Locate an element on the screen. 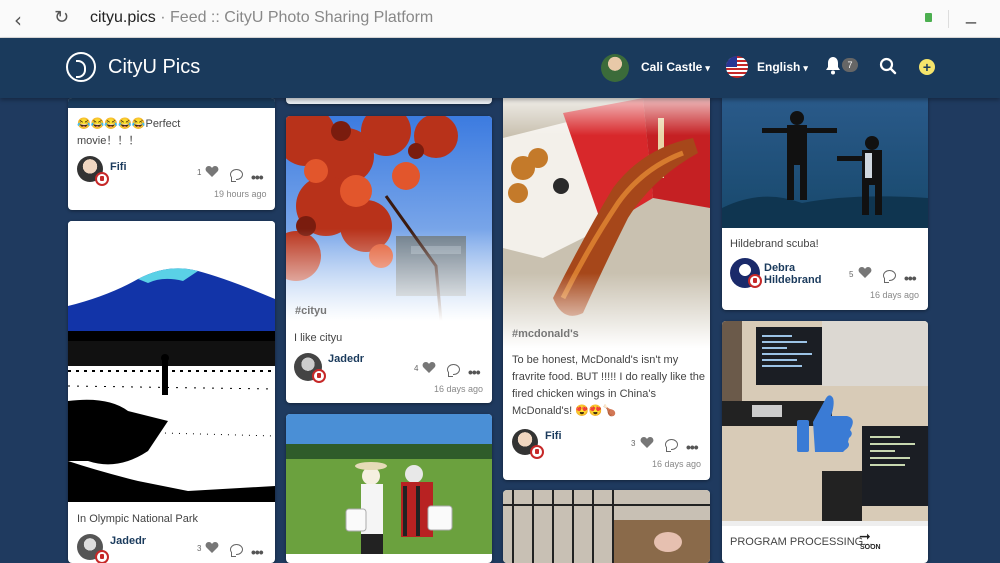 The width and height of the screenshot is (1000, 563). us-flag-icon is located at coordinates (737, 67).